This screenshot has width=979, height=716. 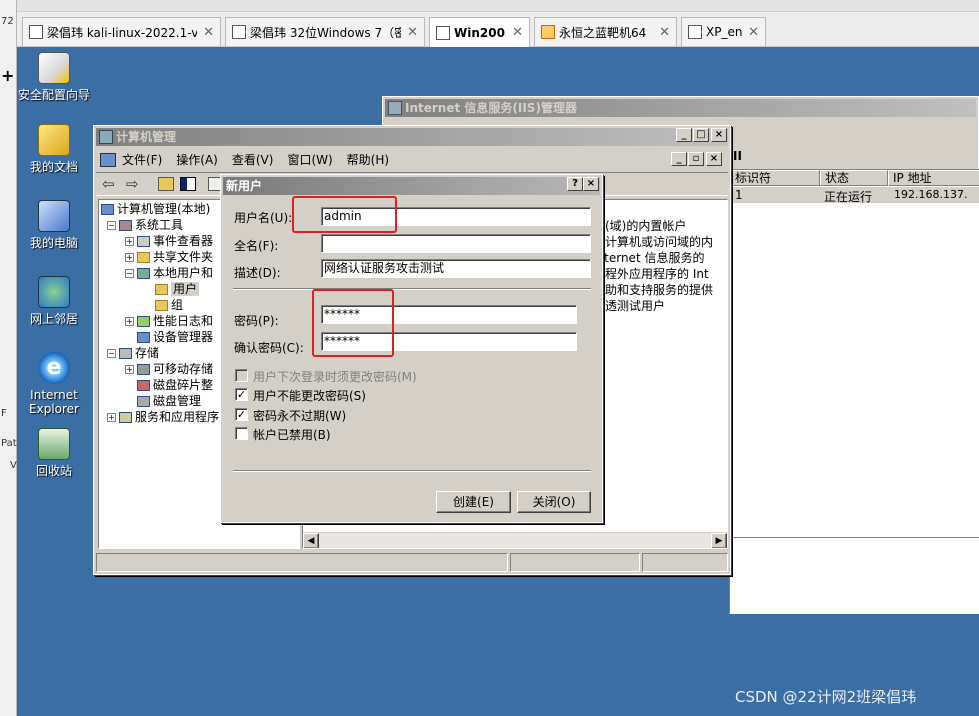 I want to click on new-user-title-bar: 新用户, so click(x=411, y=186).